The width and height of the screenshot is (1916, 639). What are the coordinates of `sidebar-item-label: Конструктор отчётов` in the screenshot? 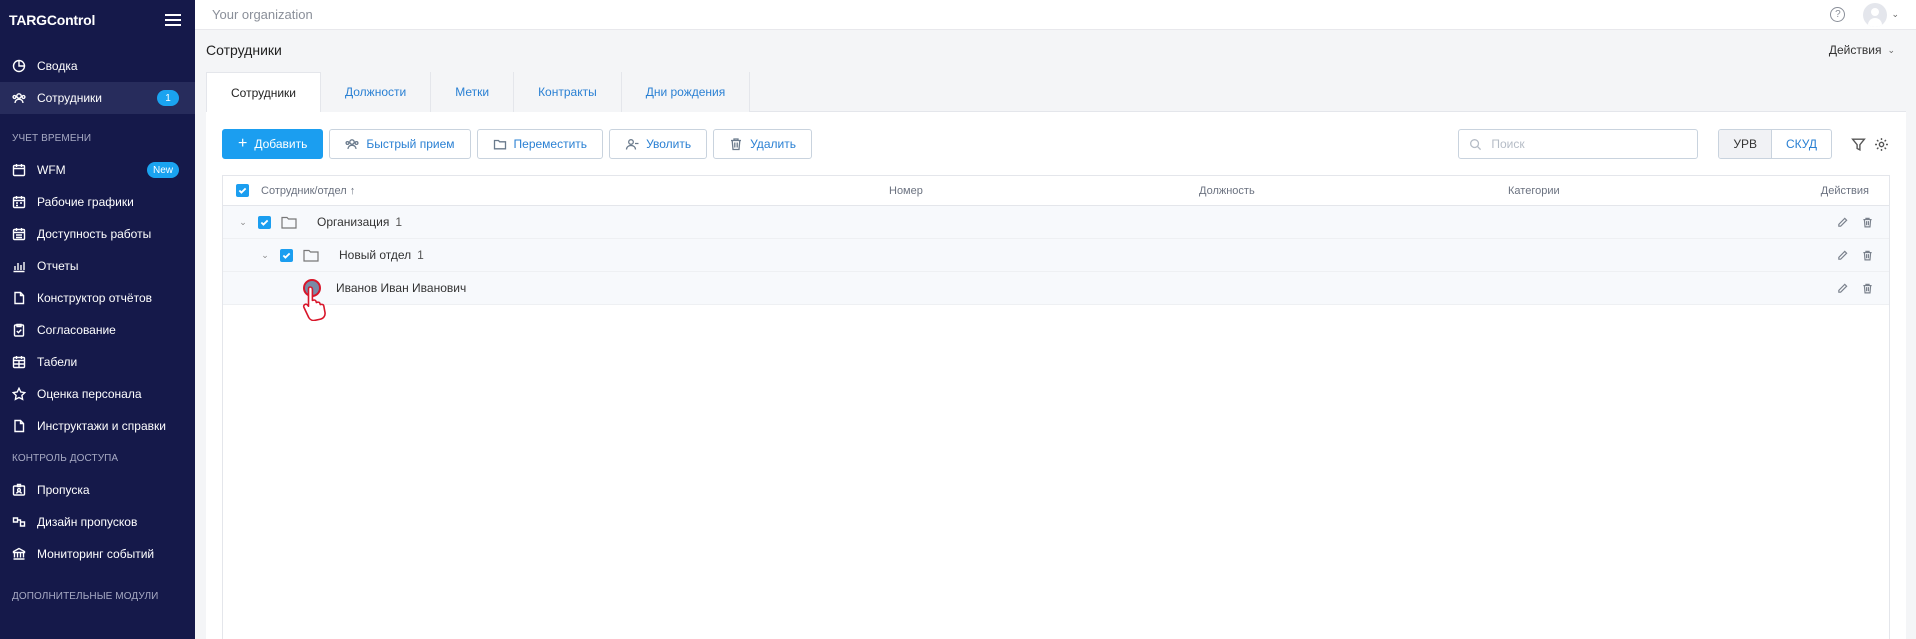 It's located at (94, 298).